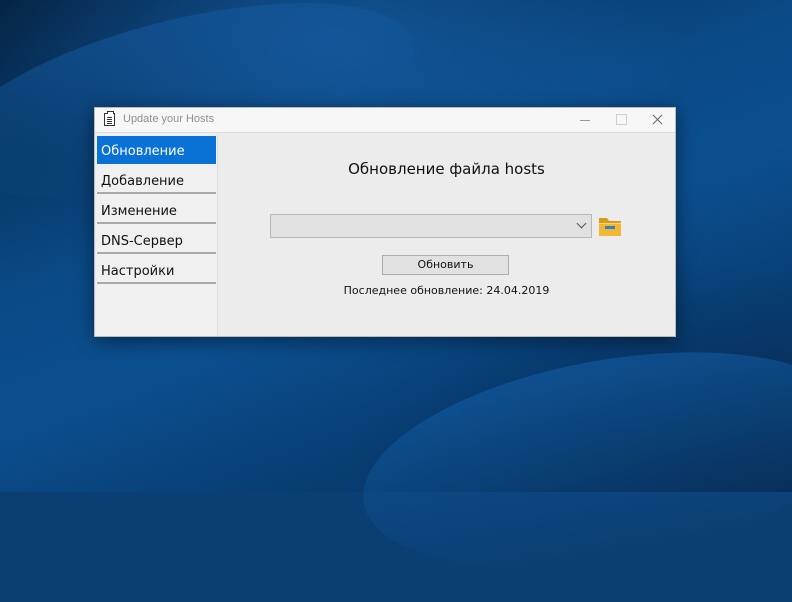  Describe the element at coordinates (169, 119) in the screenshot. I see `window-title: Update your Hosts` at that location.